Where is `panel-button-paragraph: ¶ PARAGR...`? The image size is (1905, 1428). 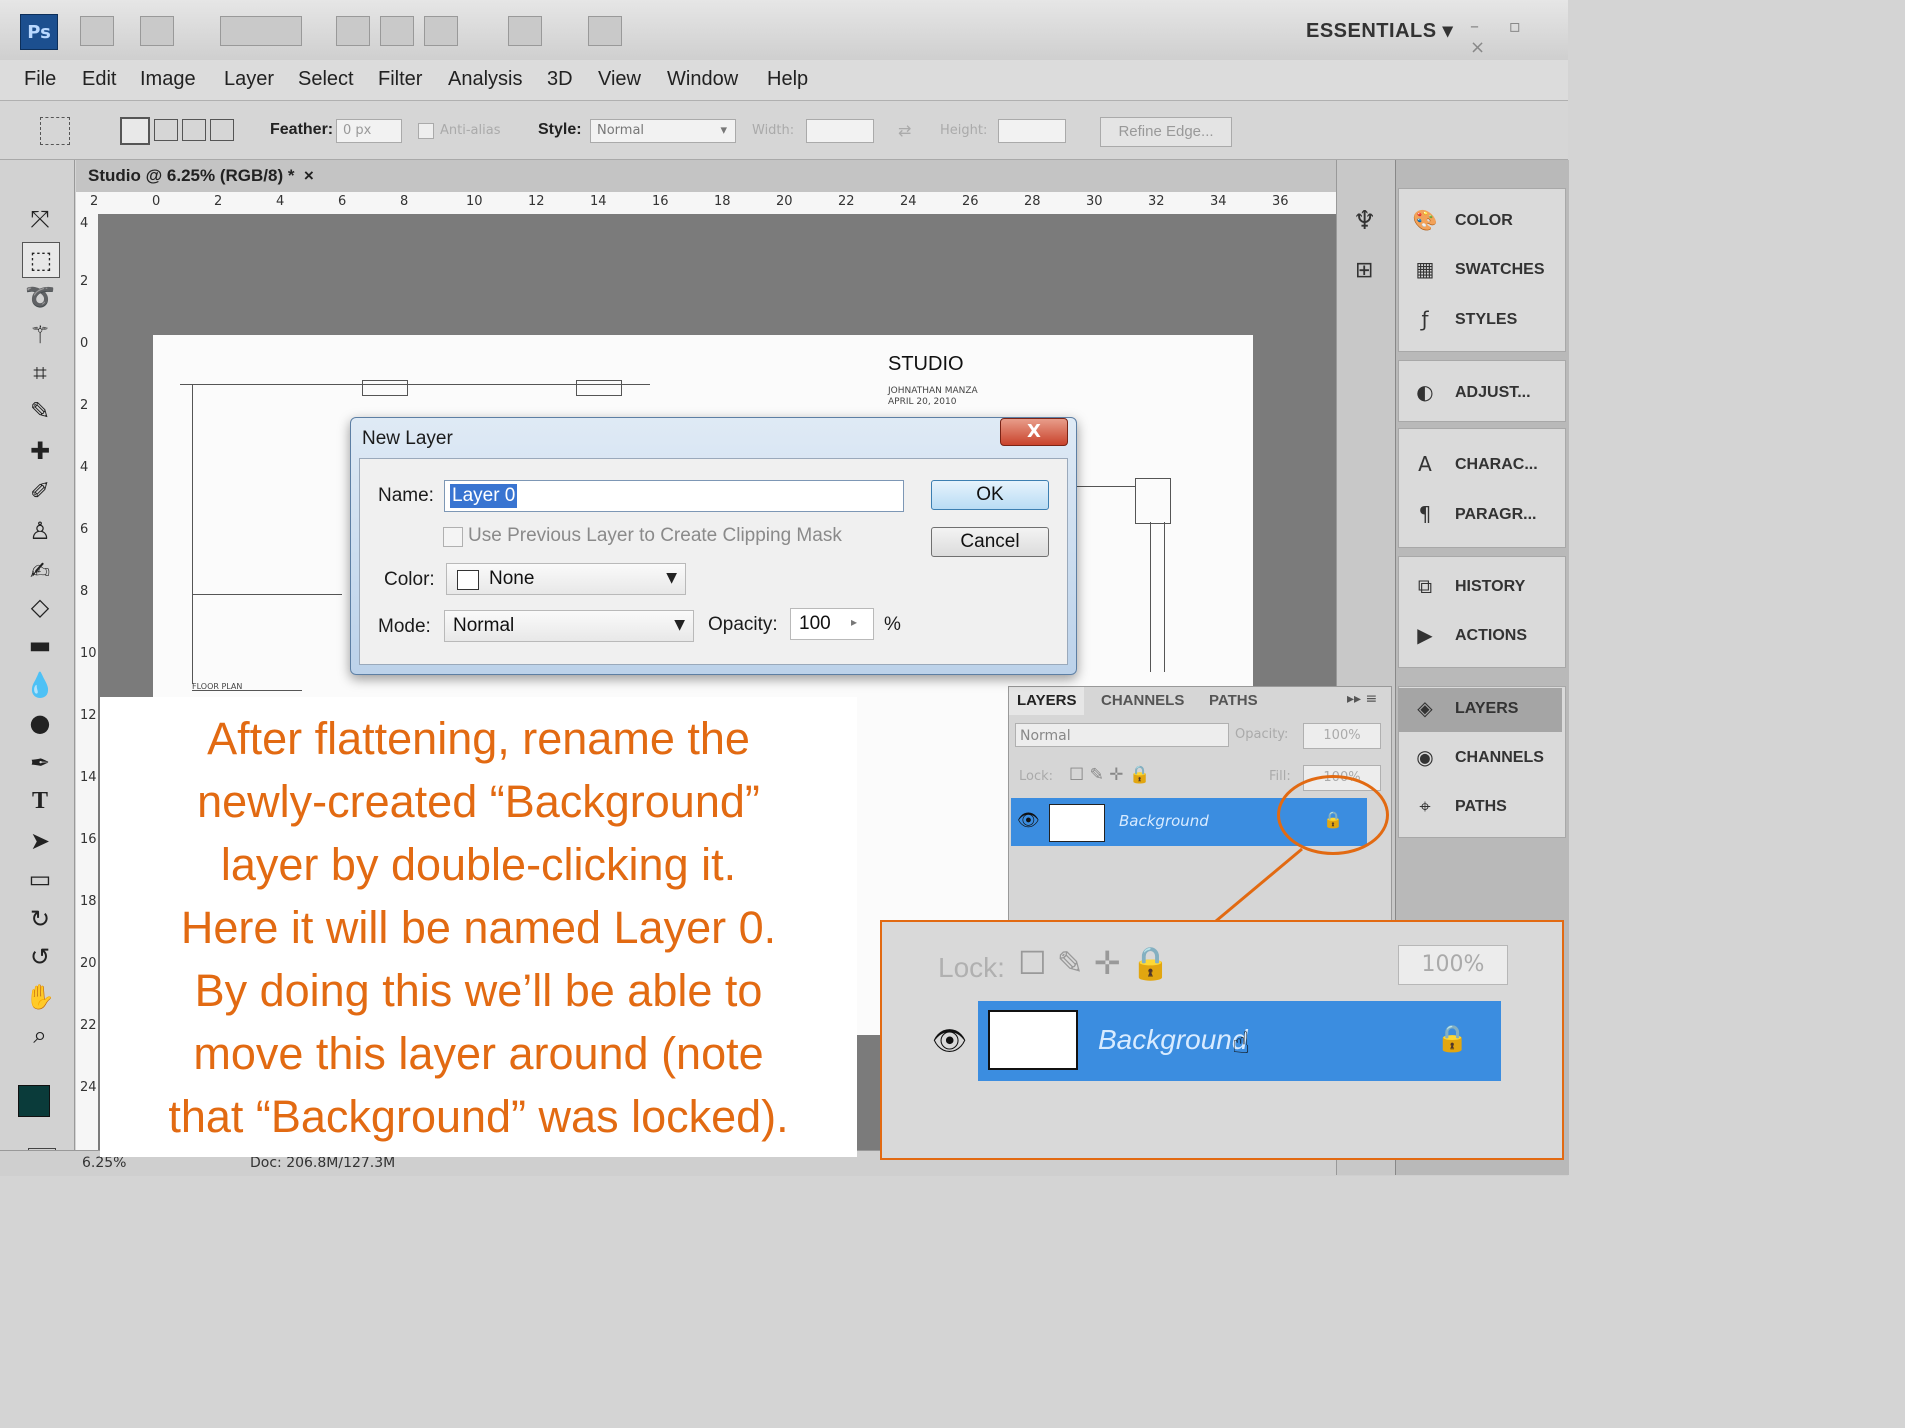
panel-button-paragraph: ¶ PARAGR... is located at coordinates (1485, 516).